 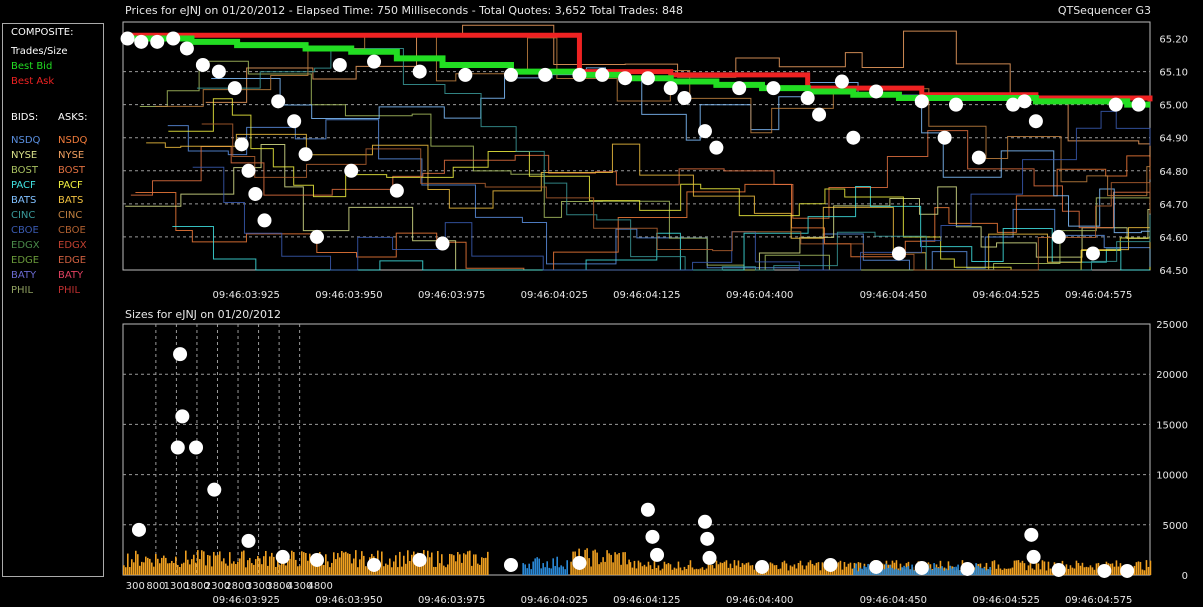 I want to click on price-y-tick-label: 65.10, so click(x=1173, y=73).